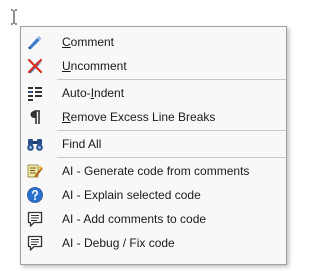 The image size is (320, 271). Describe the element at coordinates (153, 93) in the screenshot. I see `menu-item-auto-indent: Auto-Indent` at that location.